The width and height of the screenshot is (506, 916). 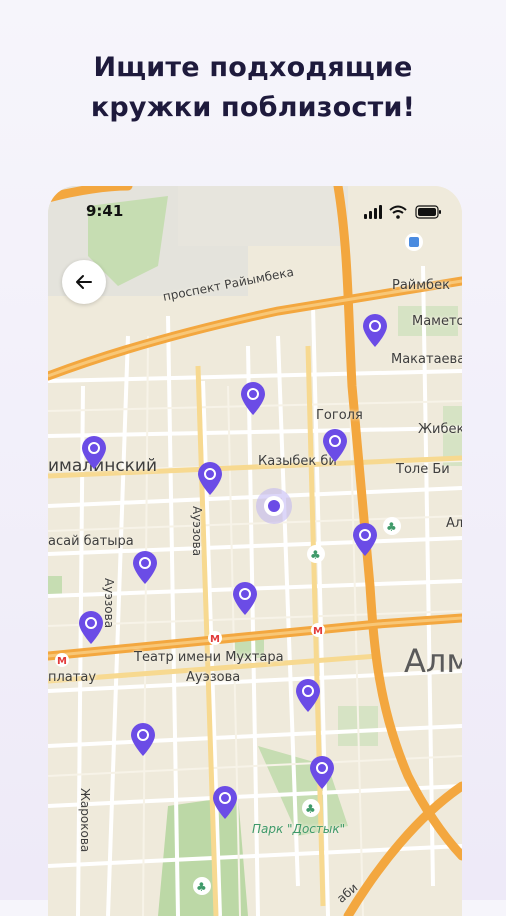 I want to click on map-label-street-vertical: Ауэзова, so click(x=197, y=531).